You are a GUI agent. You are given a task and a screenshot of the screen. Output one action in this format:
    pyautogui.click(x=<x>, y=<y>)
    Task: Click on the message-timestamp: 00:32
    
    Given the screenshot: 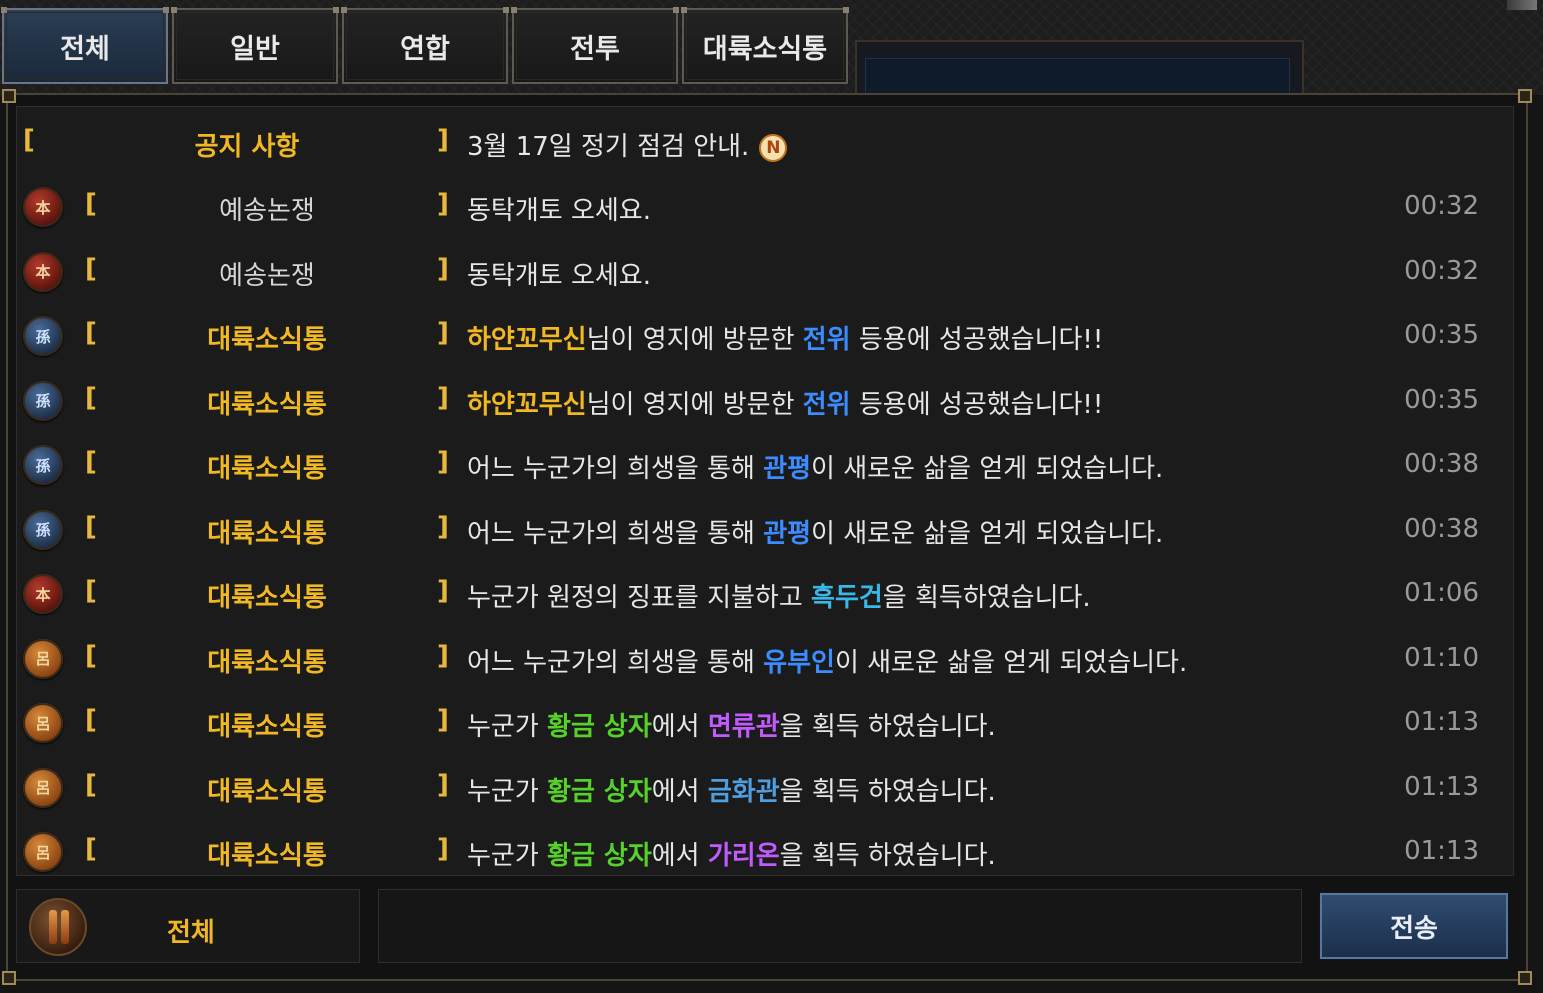 What is the action you would take?
    pyautogui.click(x=1441, y=206)
    